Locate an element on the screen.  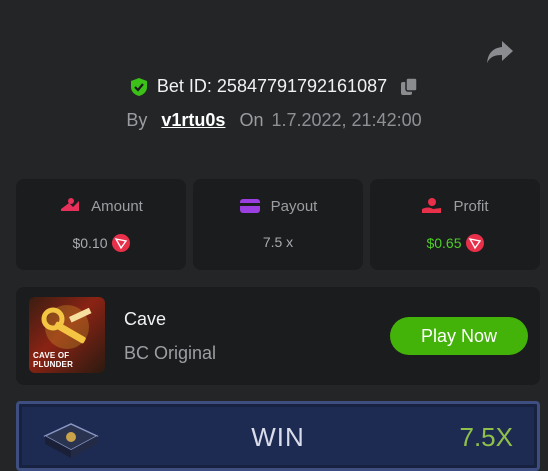
bet-id-row: Bet ID: 25847791792161087 is located at coordinates (274, 86).